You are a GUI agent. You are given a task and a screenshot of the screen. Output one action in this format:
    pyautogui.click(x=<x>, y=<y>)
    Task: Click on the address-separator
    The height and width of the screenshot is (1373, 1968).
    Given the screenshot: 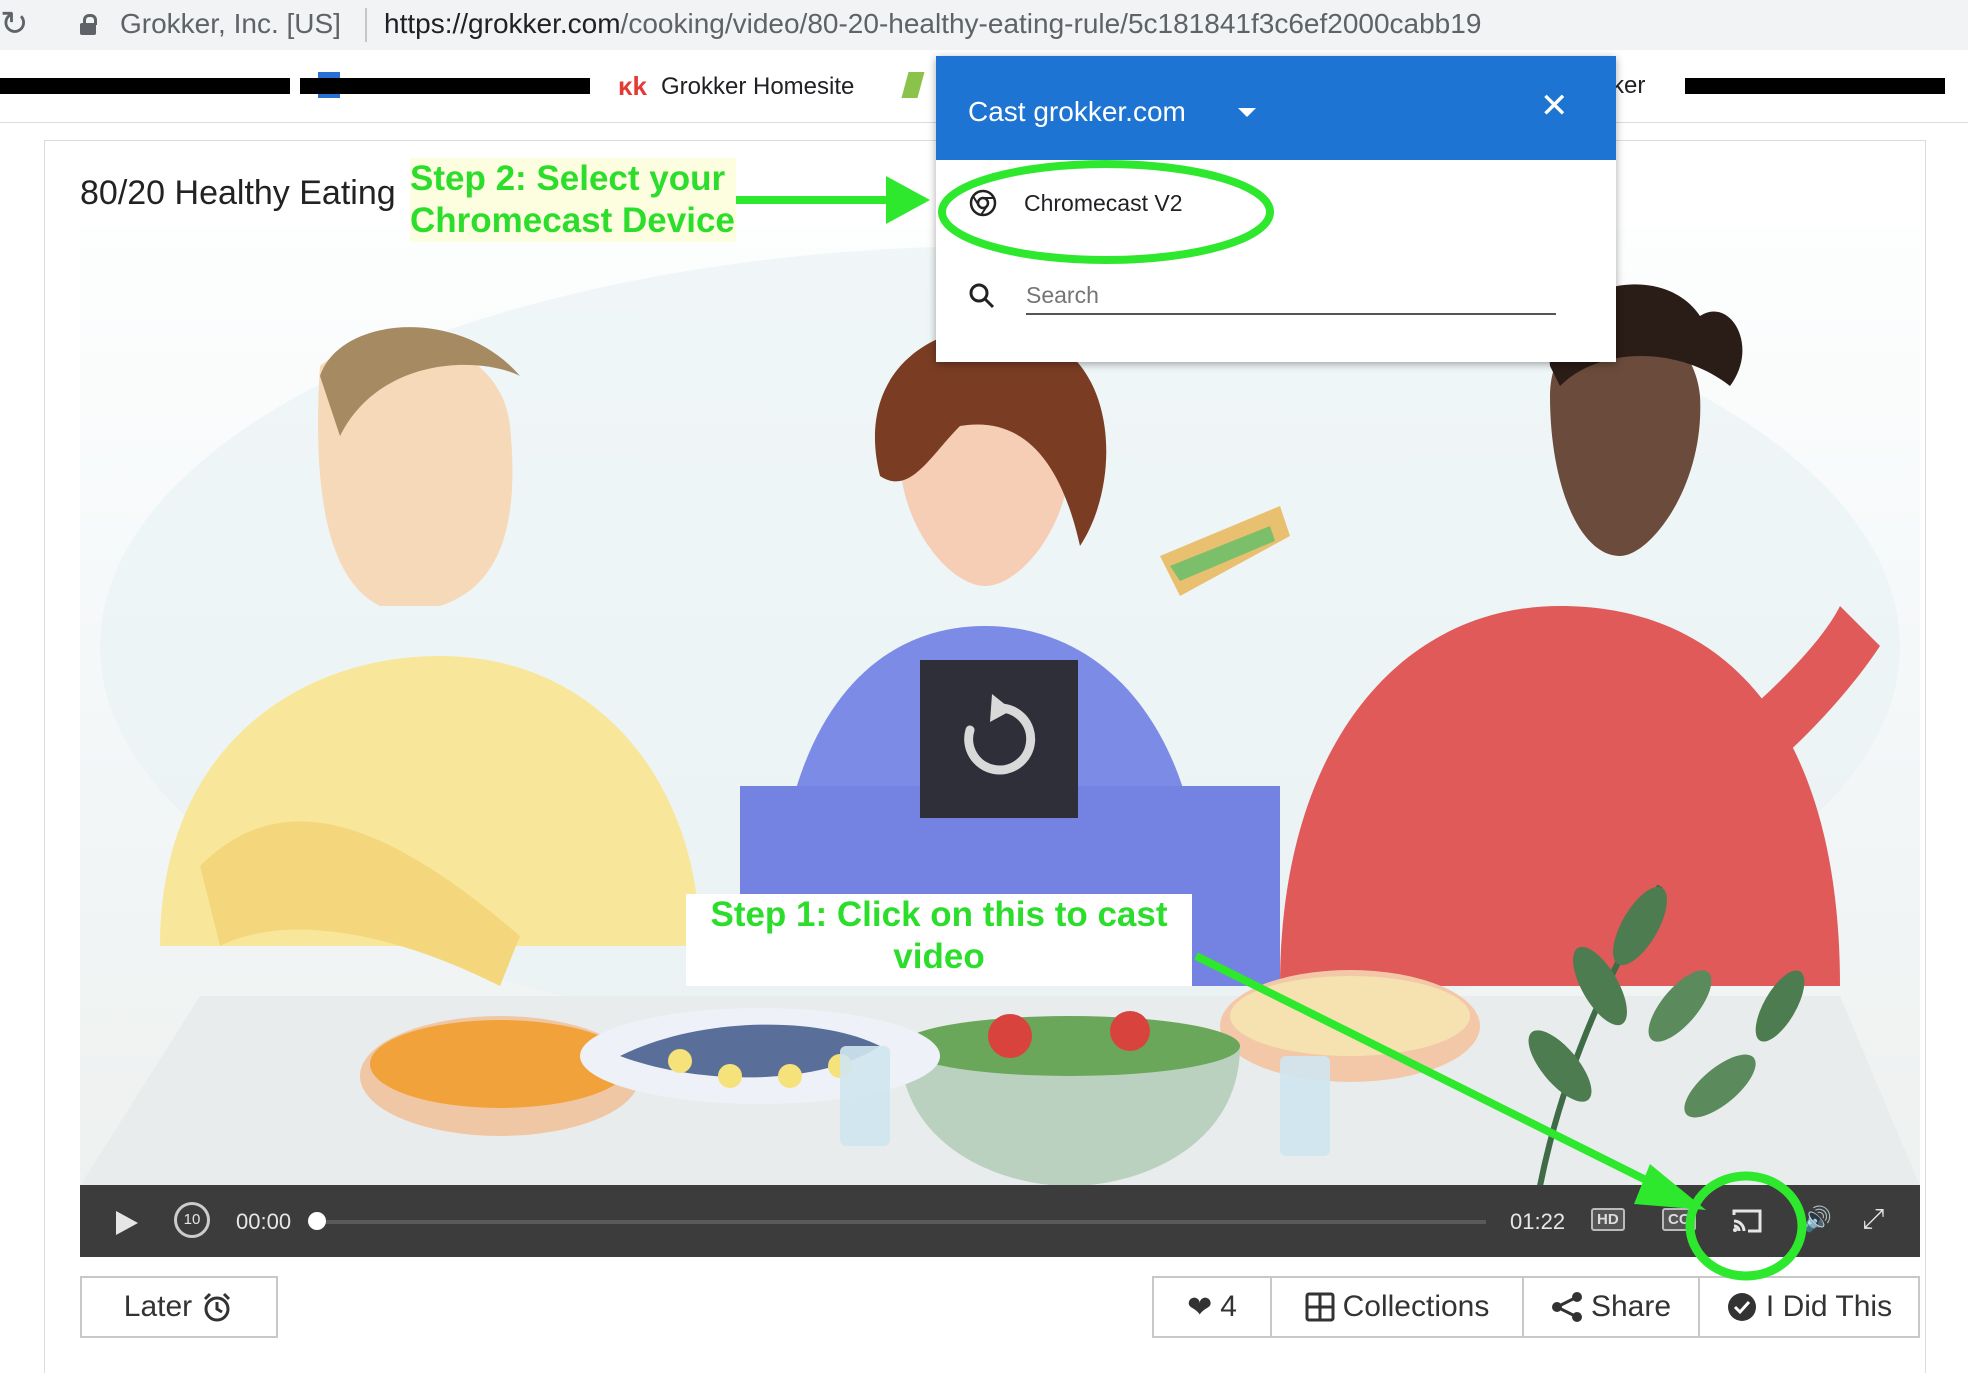 What is the action you would take?
    pyautogui.click(x=366, y=25)
    